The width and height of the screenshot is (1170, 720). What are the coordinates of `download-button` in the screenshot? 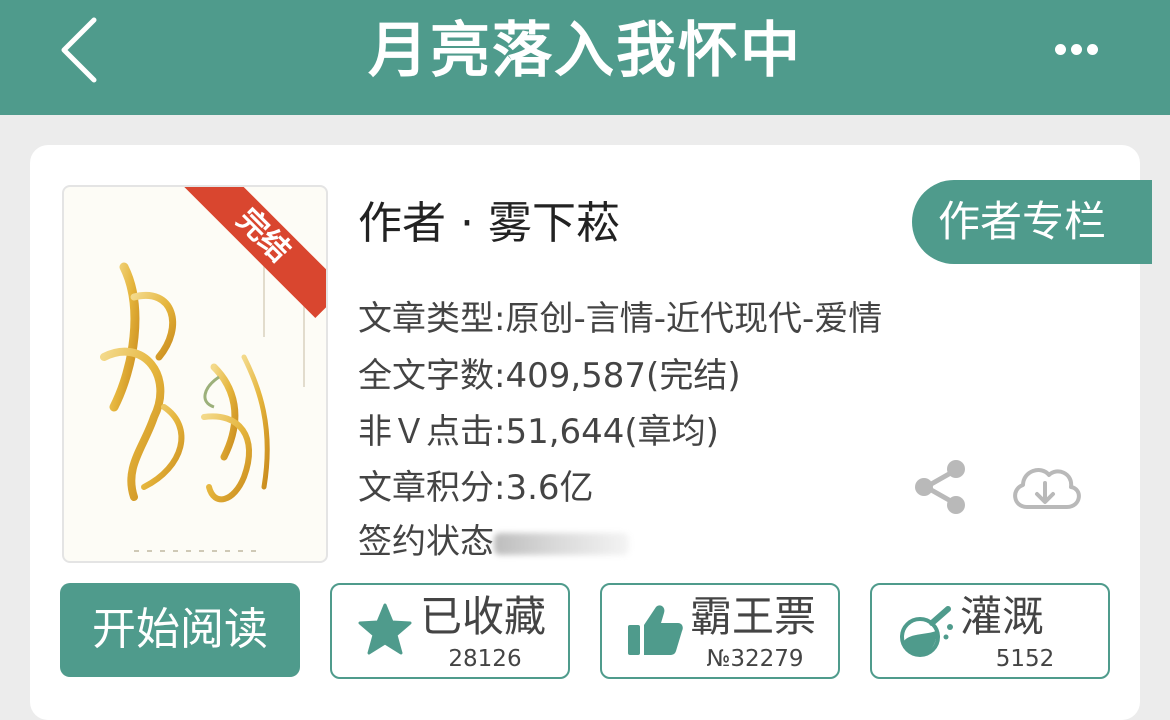 It's located at (1045, 487).